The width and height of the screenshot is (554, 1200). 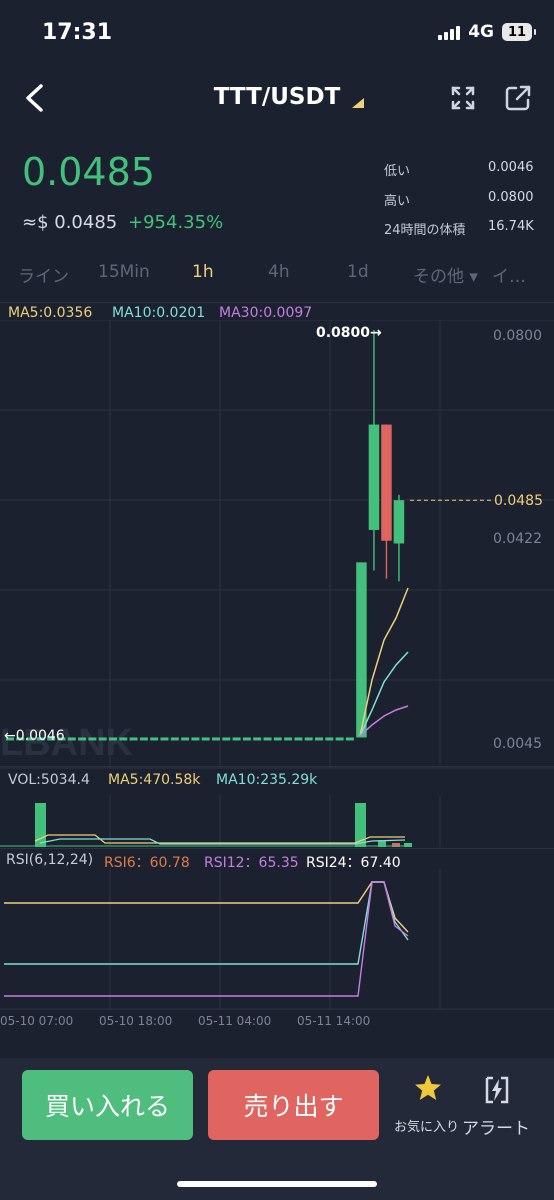 What do you see at coordinates (511, 226) in the screenshot?
I see `stat-volume-value: 16.74K` at bounding box center [511, 226].